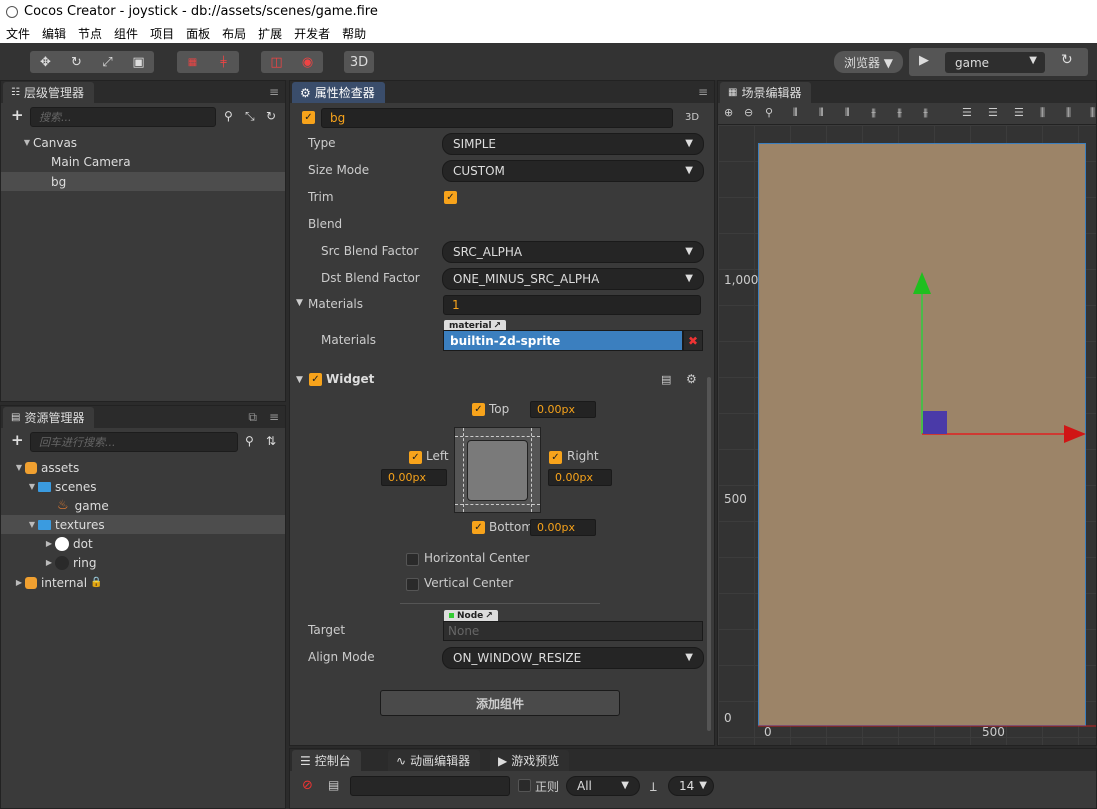 This screenshot has width=1097, height=809. I want to click on collapse-icon: ⤡, so click(250, 116).